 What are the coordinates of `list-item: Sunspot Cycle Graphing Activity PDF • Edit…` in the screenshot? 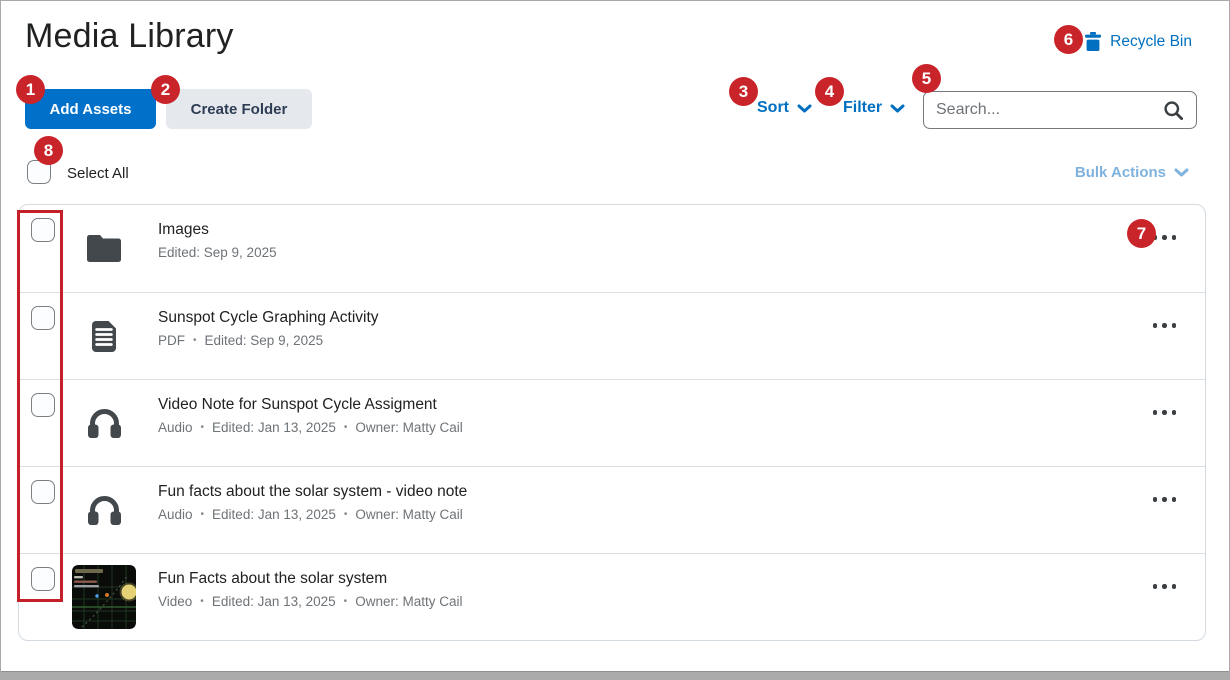 It's located at (612, 335).